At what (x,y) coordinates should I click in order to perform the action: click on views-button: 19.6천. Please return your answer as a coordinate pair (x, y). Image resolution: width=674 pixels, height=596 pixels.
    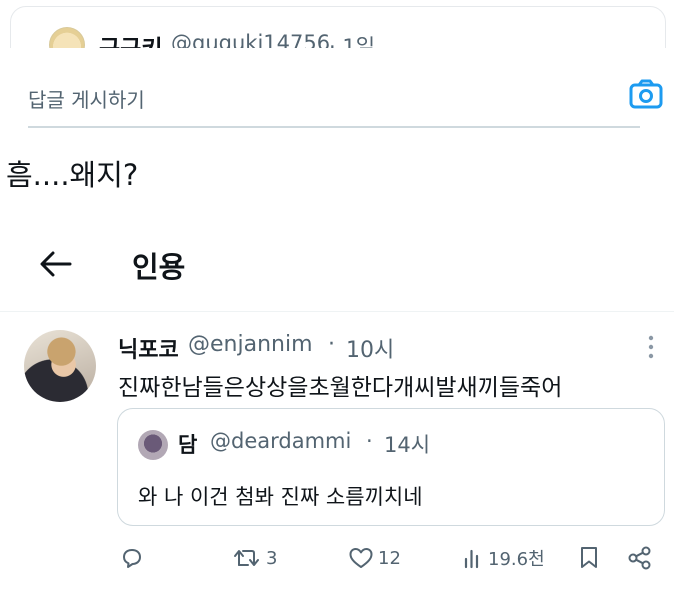
    Looking at the image, I should click on (503, 558).